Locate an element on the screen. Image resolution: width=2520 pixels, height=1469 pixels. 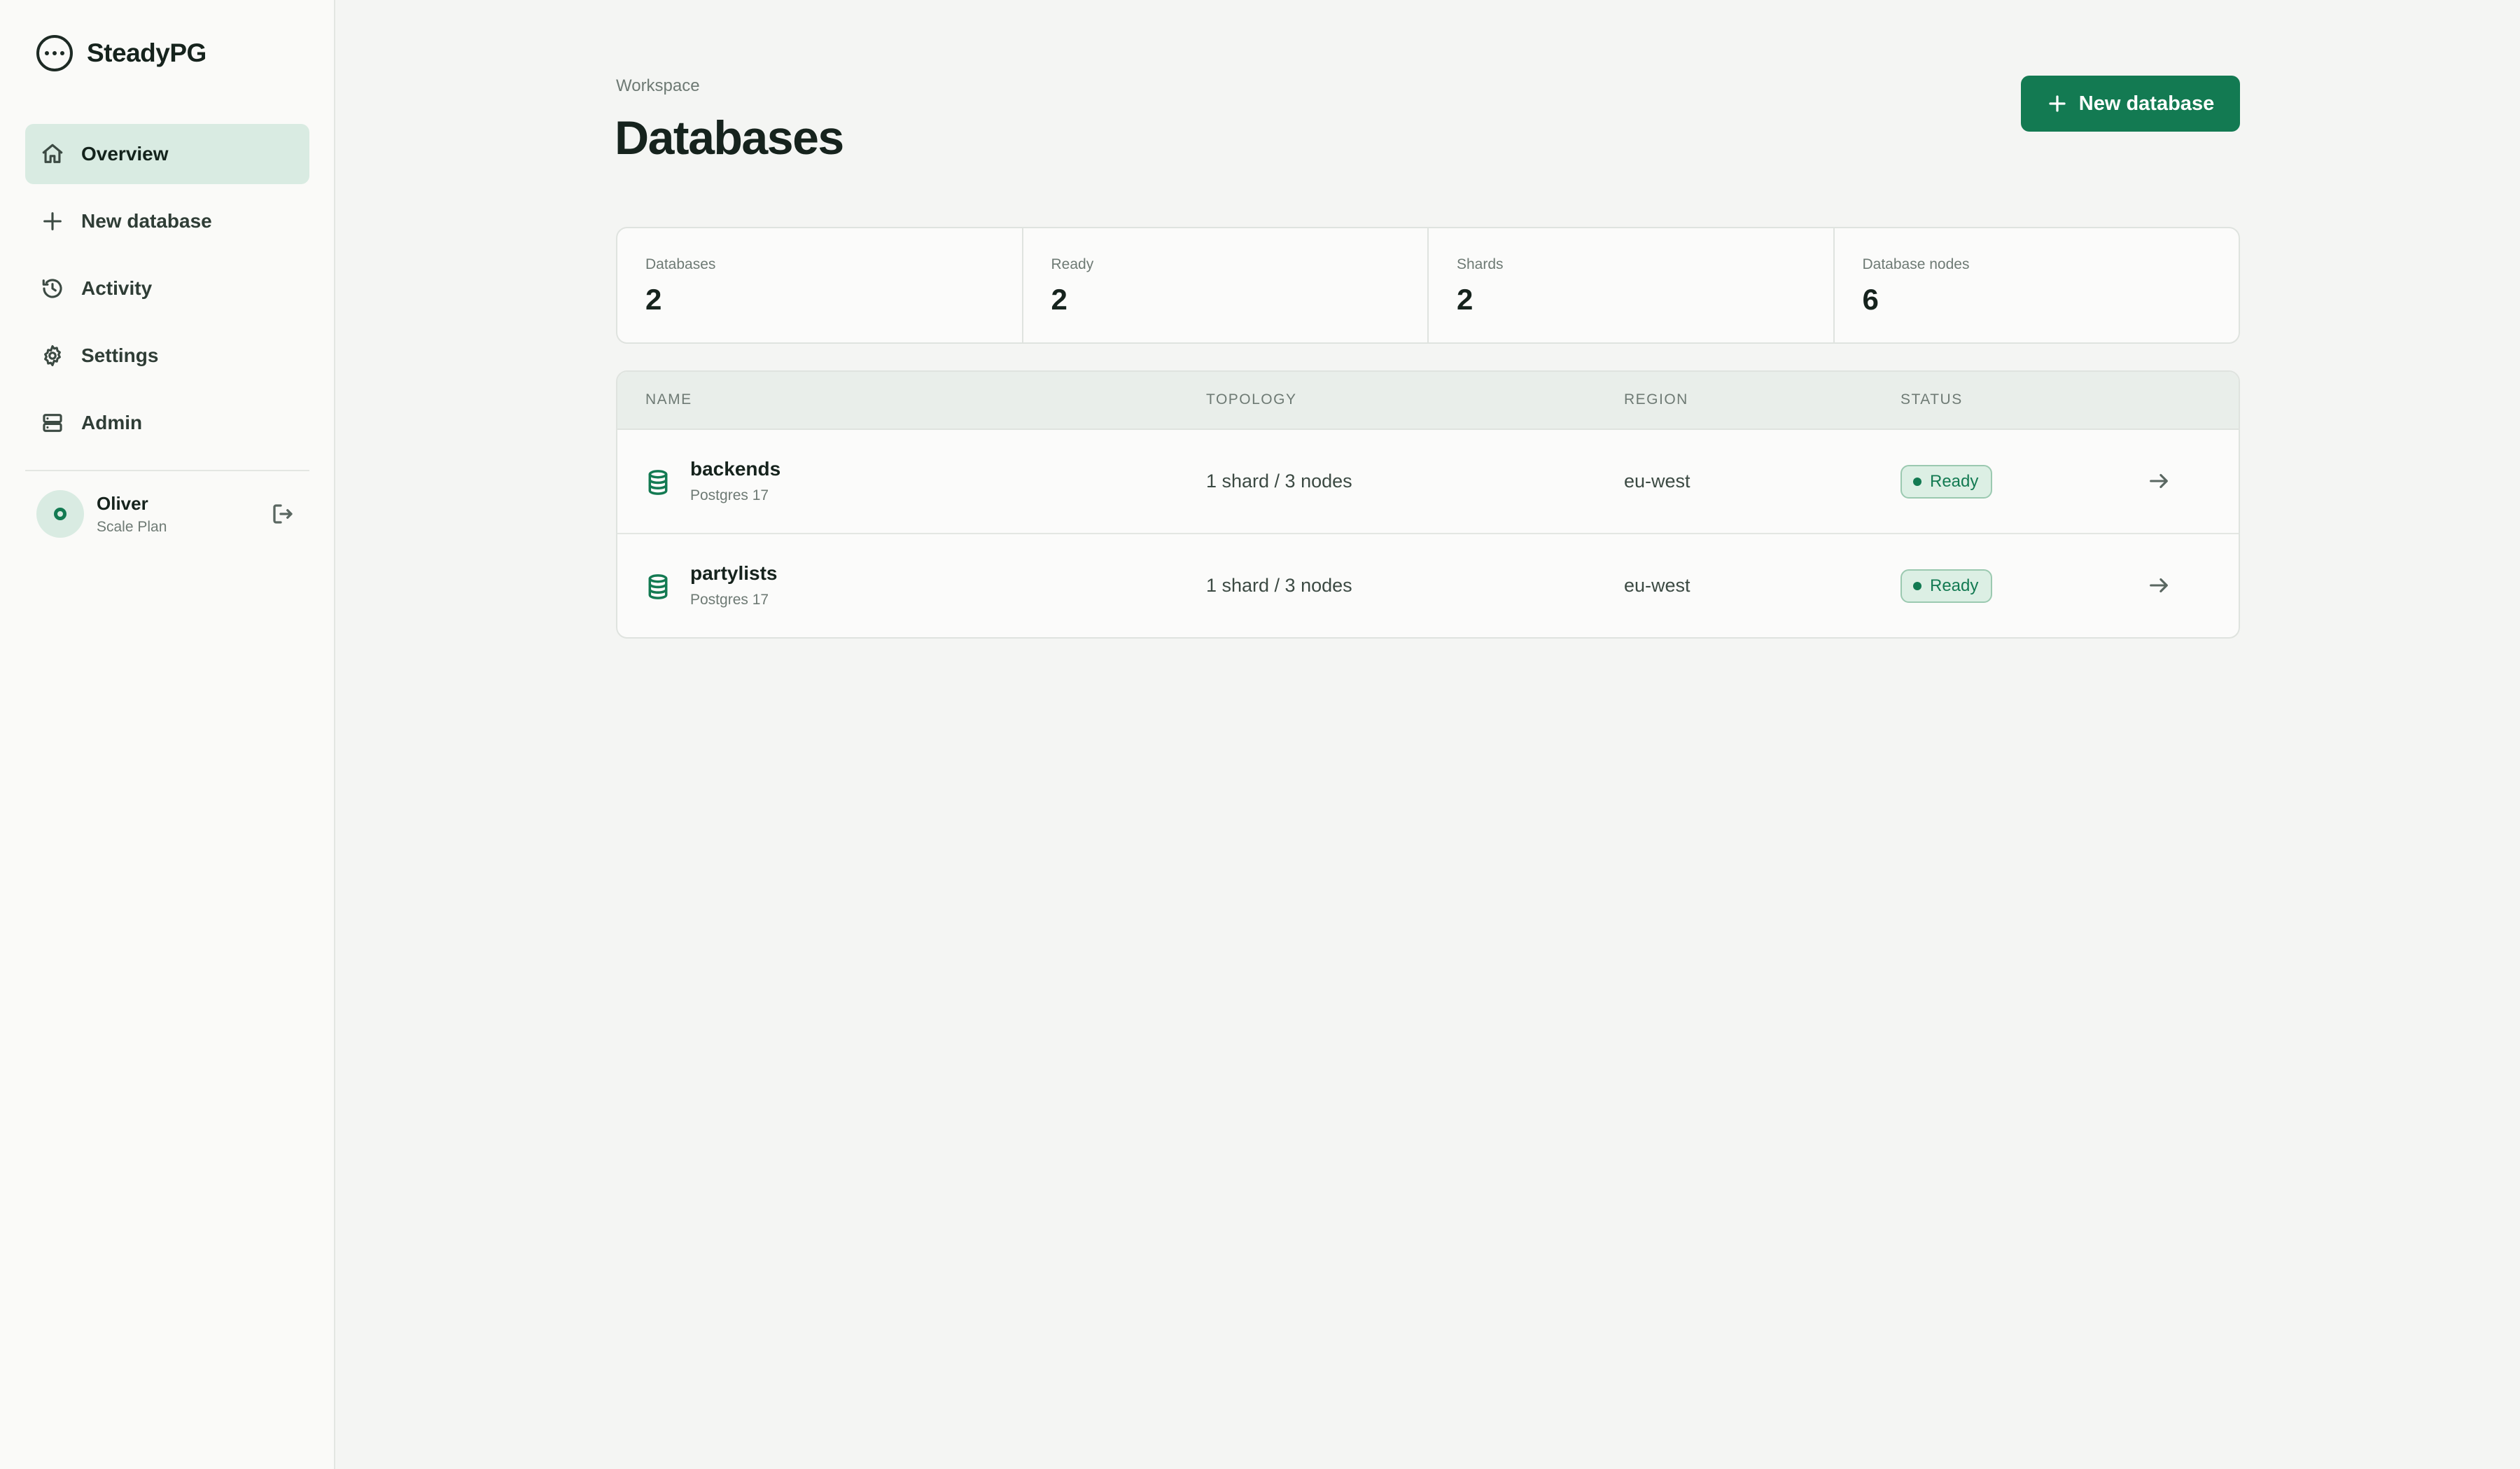
column-header-name: NAME is located at coordinates (668, 399).